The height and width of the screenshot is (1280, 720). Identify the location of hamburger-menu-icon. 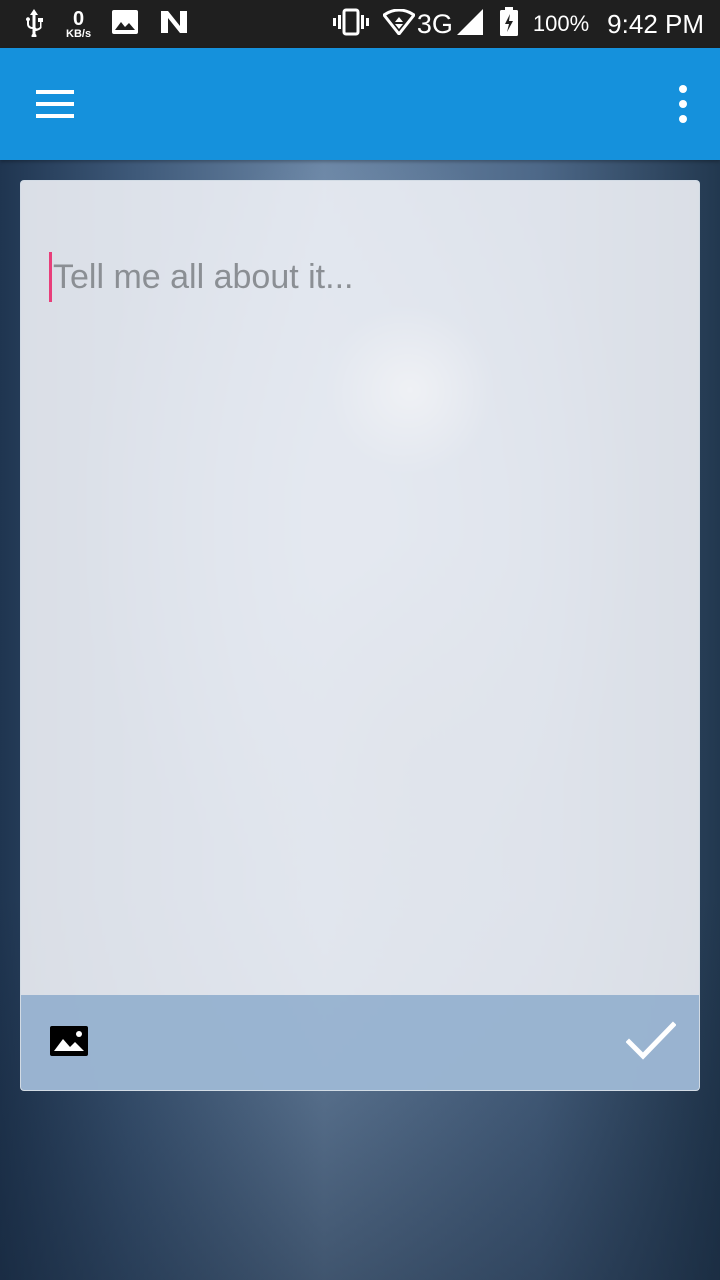
(56, 104).